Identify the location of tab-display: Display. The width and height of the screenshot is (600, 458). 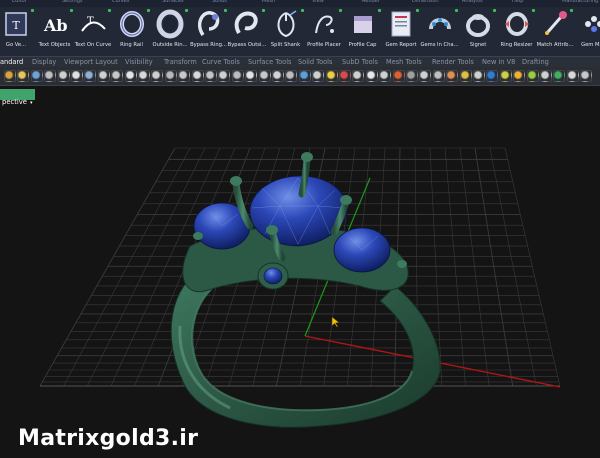
(44, 62).